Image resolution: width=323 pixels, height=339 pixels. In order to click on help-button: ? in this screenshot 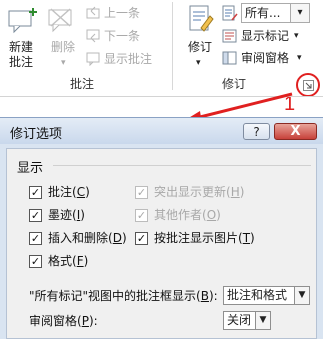, I will do `click(256, 131)`.